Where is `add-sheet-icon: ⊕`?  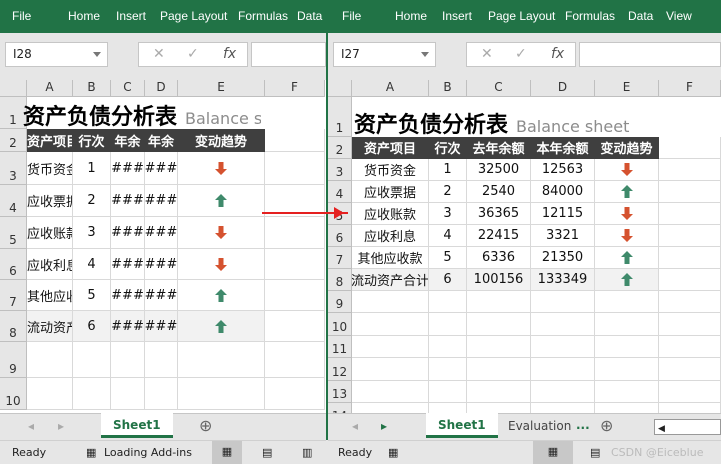
add-sheet-icon: ⊕ is located at coordinates (606, 425).